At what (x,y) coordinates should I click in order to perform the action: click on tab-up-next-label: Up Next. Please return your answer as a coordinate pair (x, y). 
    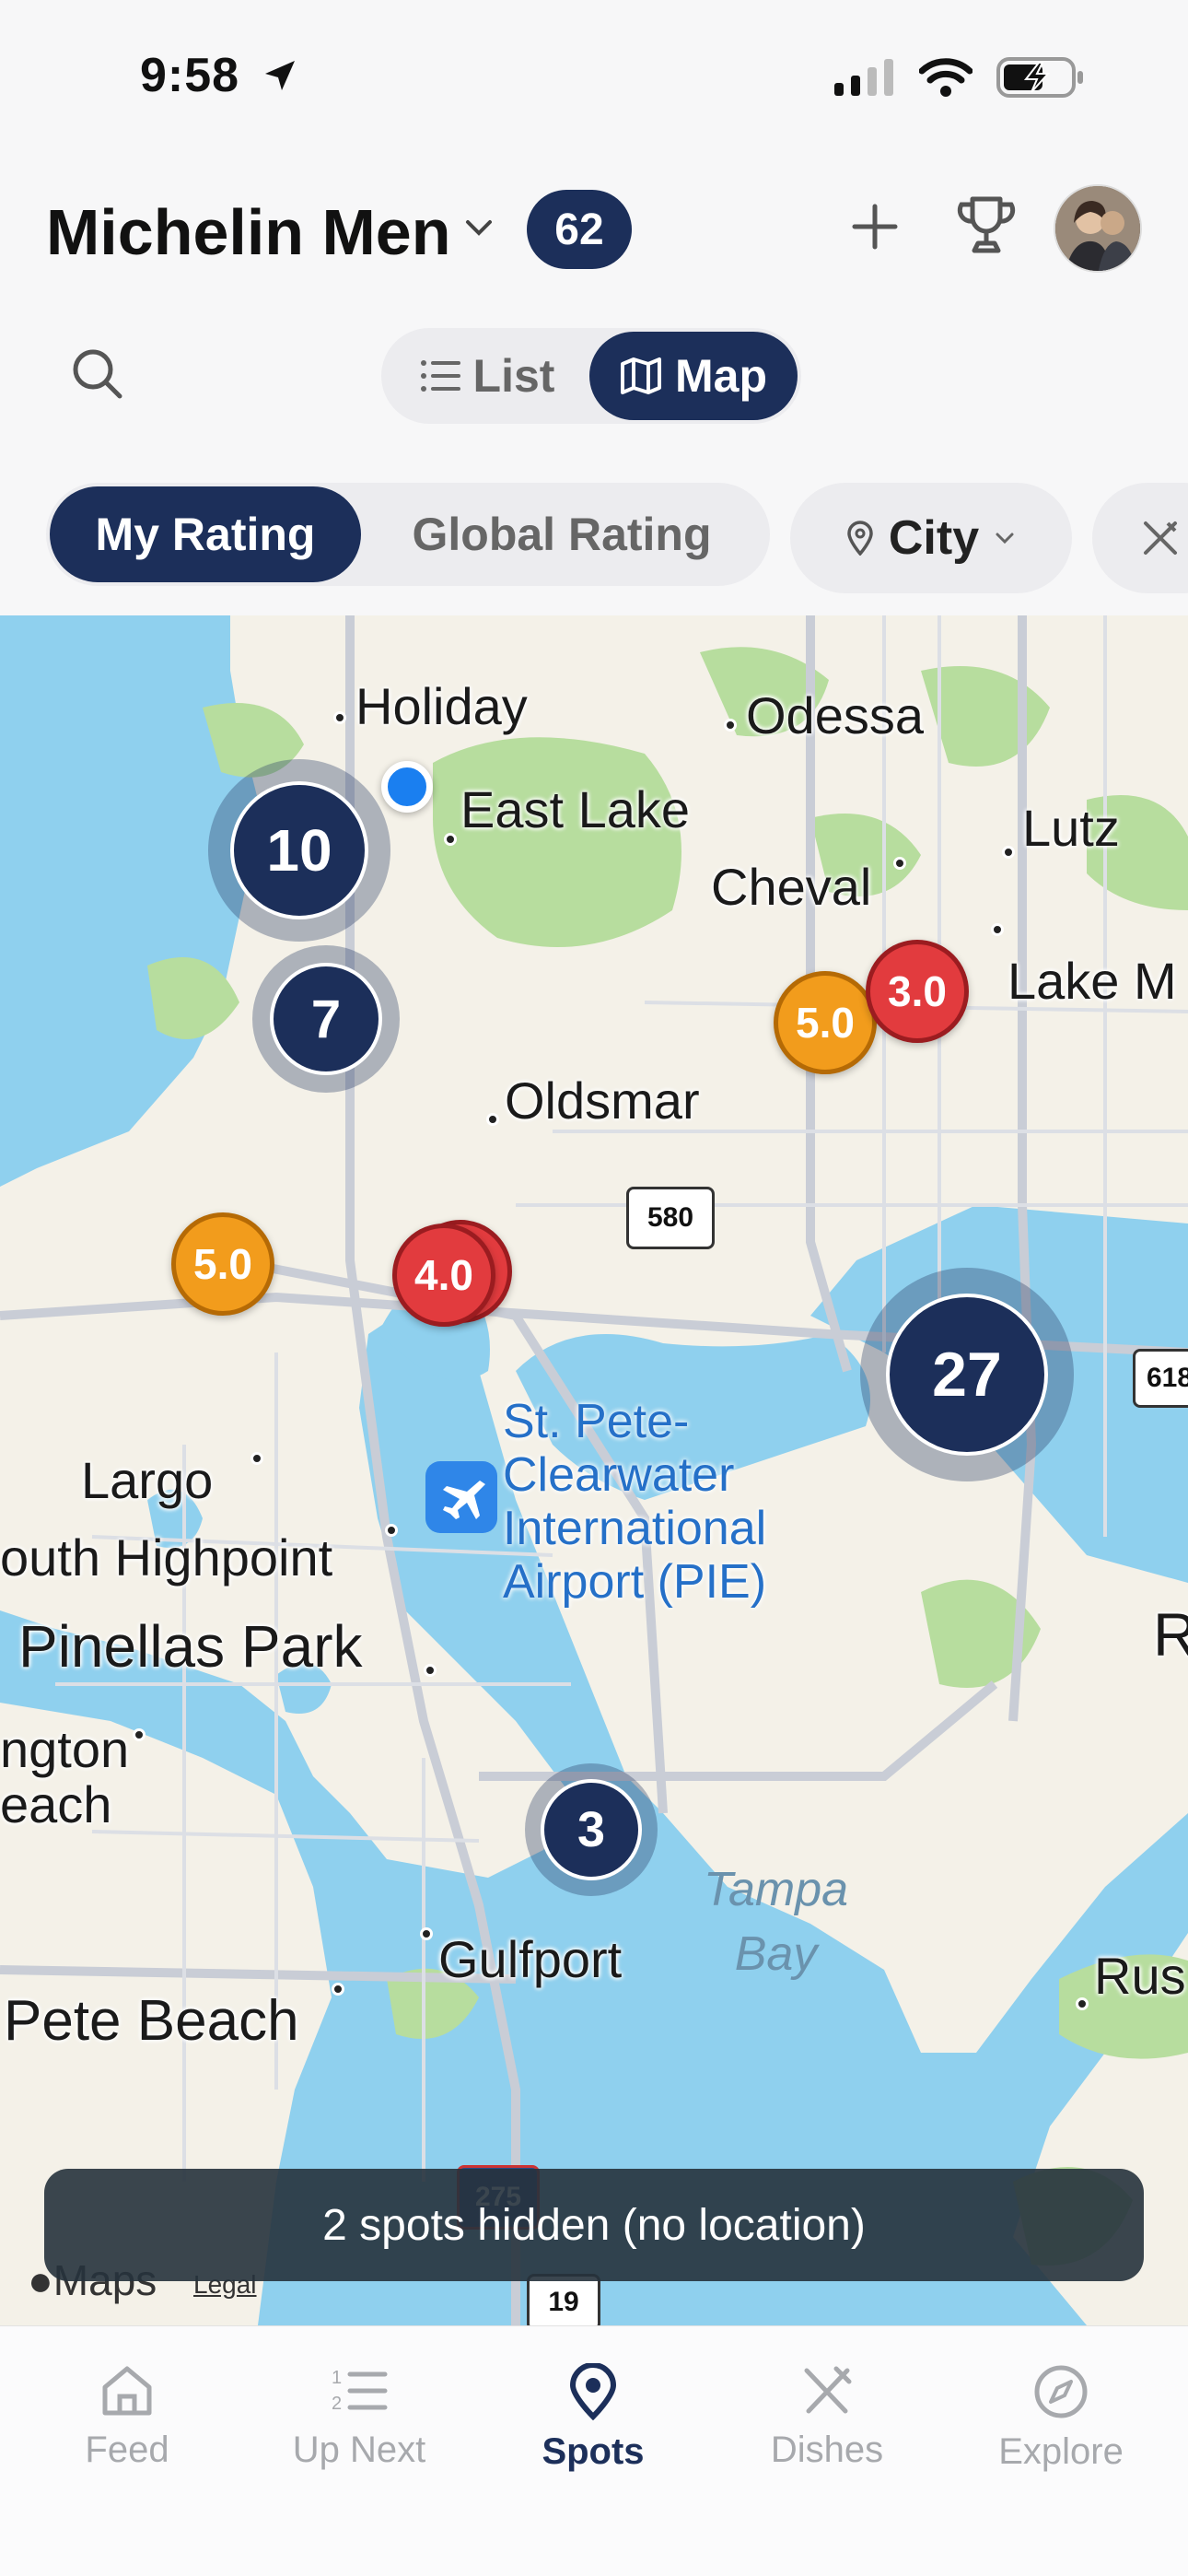
    Looking at the image, I should click on (359, 2450).